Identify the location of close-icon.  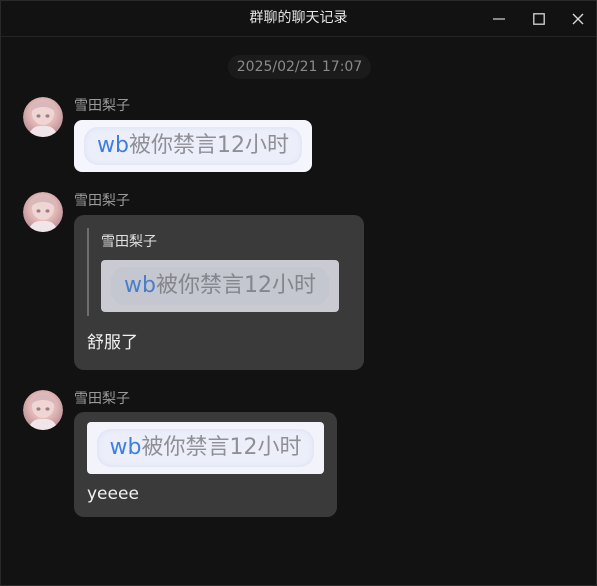
(578, 19).